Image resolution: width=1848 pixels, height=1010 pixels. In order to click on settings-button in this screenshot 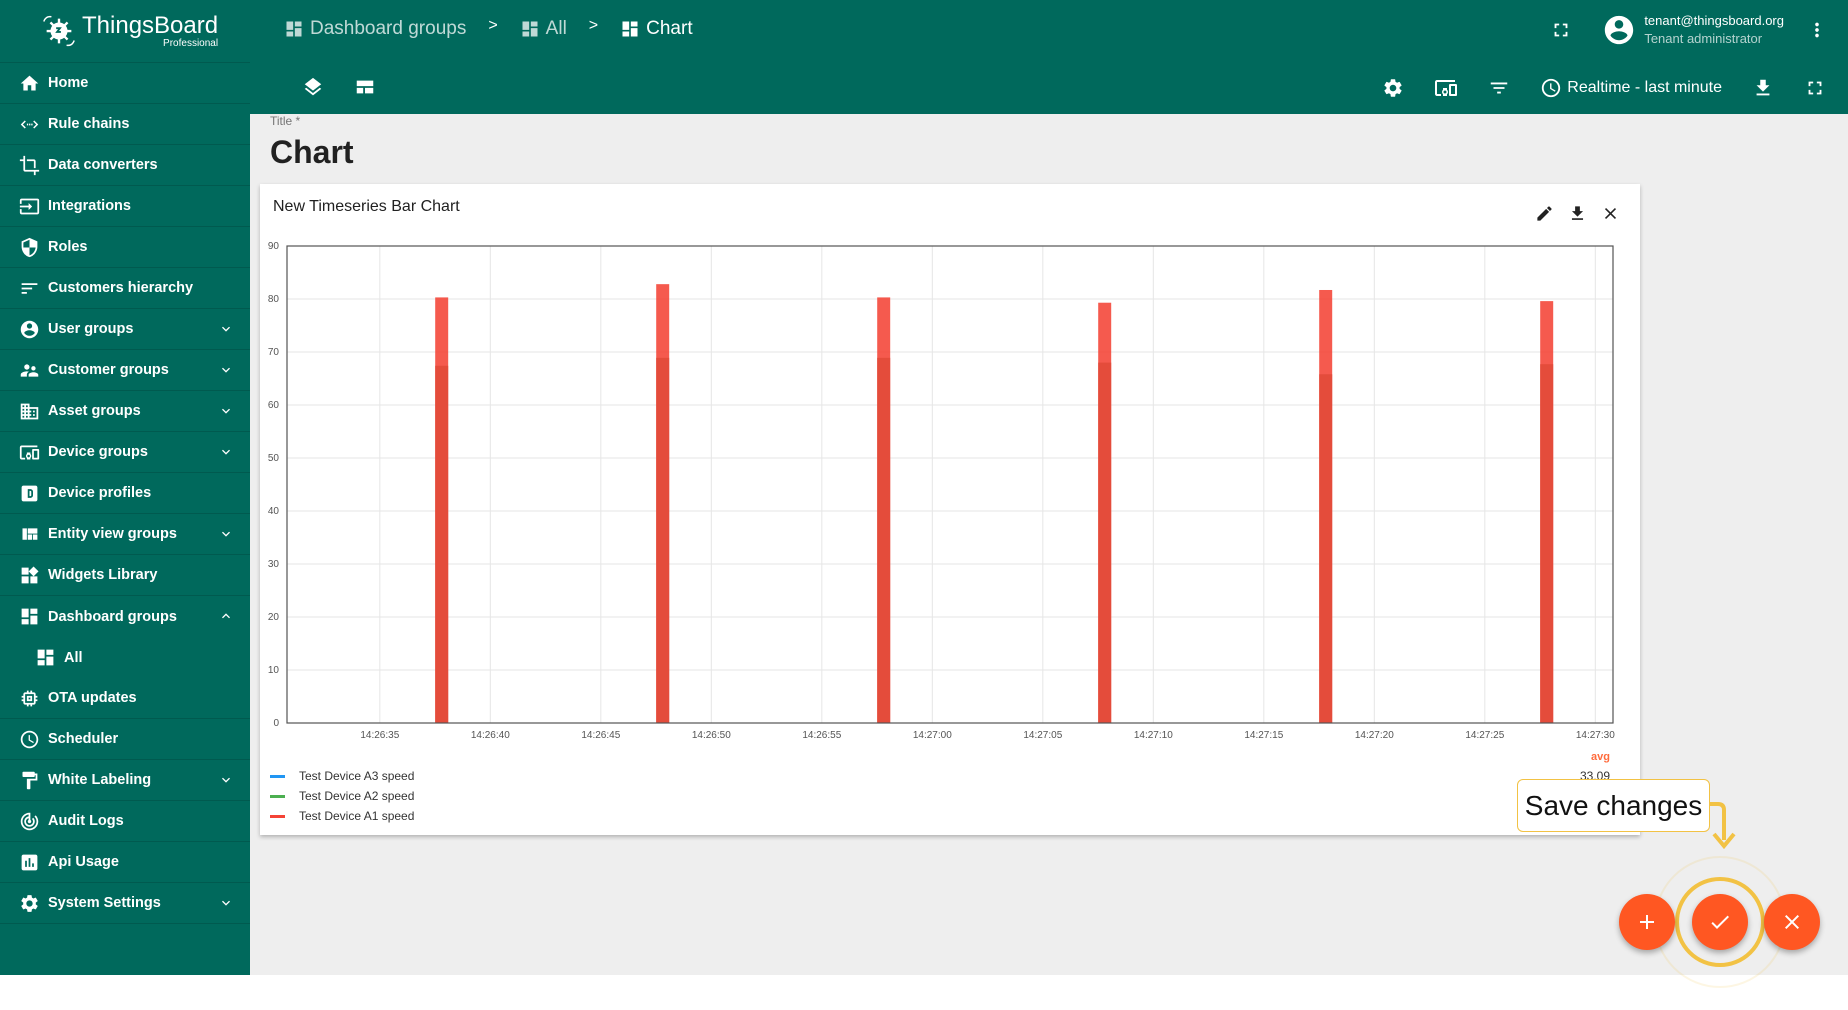, I will do `click(1393, 88)`.